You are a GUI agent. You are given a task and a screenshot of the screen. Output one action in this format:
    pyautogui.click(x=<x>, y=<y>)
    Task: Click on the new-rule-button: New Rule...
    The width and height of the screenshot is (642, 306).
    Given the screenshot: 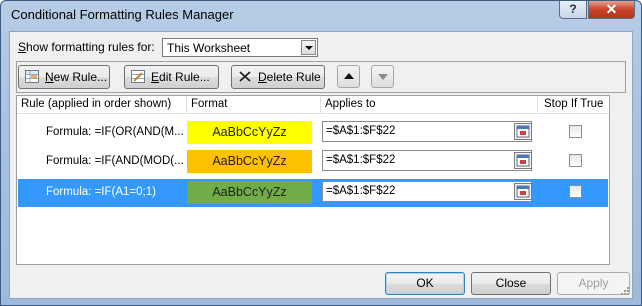 What is the action you would take?
    pyautogui.click(x=64, y=77)
    